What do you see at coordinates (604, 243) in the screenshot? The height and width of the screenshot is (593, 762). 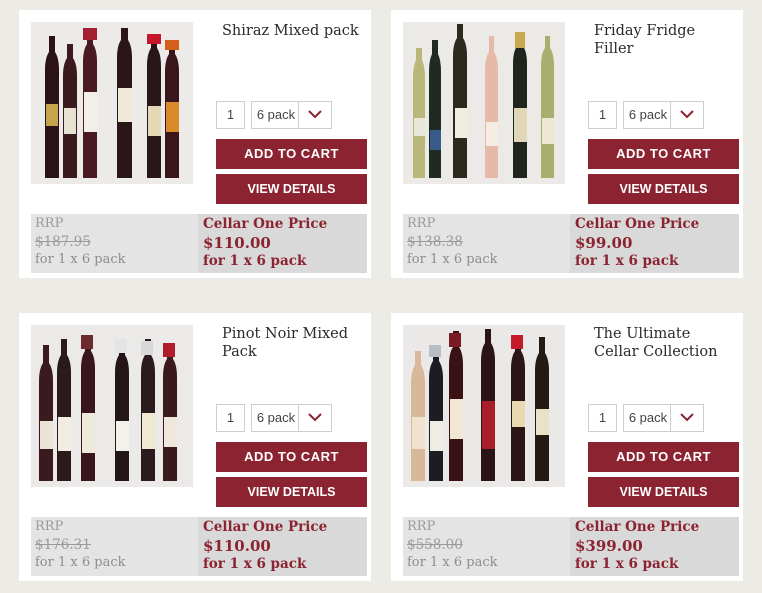 I see `cellar-price: $99.00` at bounding box center [604, 243].